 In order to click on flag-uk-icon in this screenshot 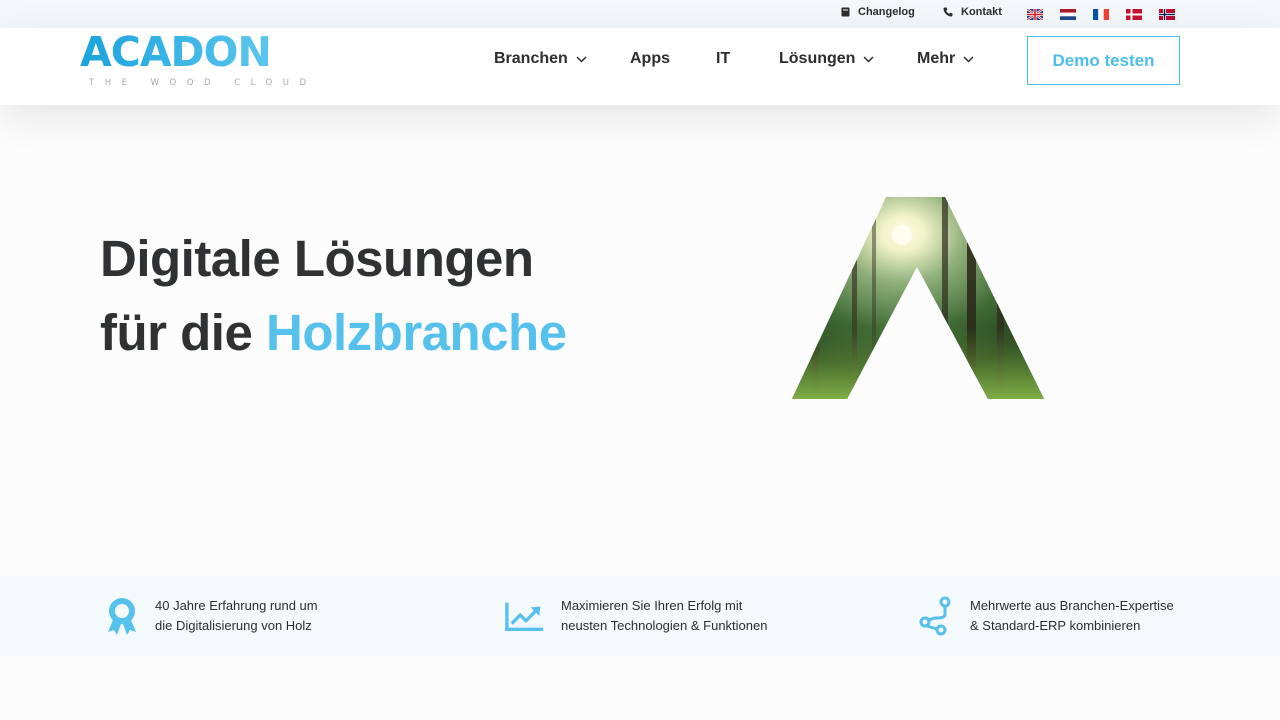, I will do `click(1035, 14)`.